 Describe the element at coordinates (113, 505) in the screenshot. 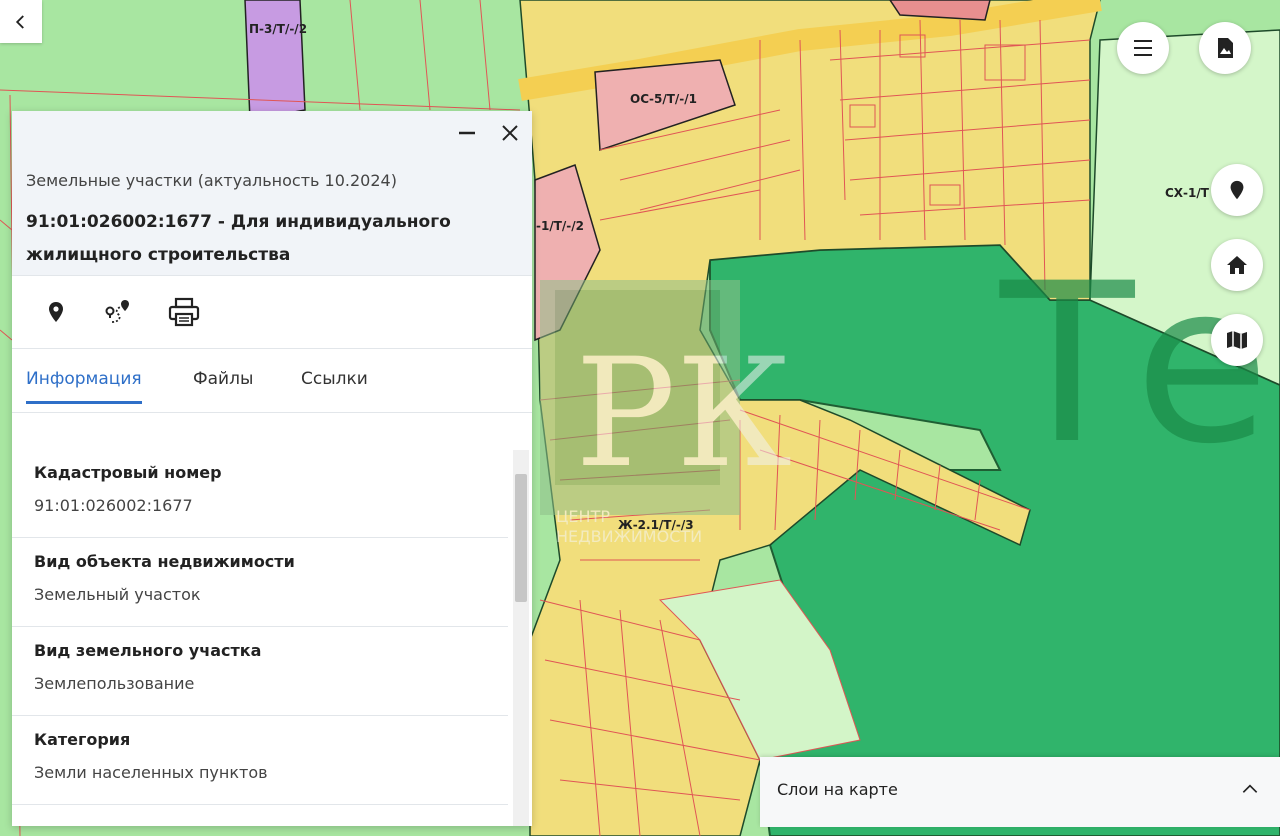

I see `field-value: 91:01:026002:1677` at that location.